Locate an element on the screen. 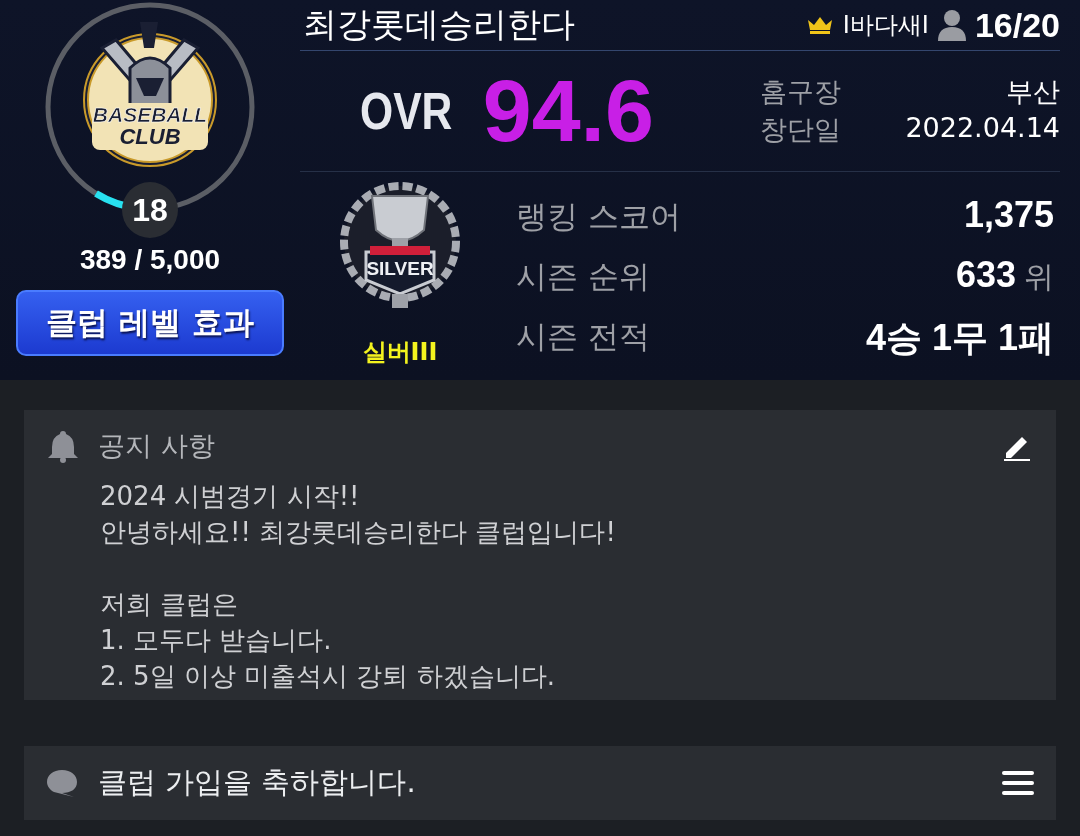 The image size is (1080, 836). club-level-effect-button: 클럽 레벨 효과 is located at coordinates (150, 323).